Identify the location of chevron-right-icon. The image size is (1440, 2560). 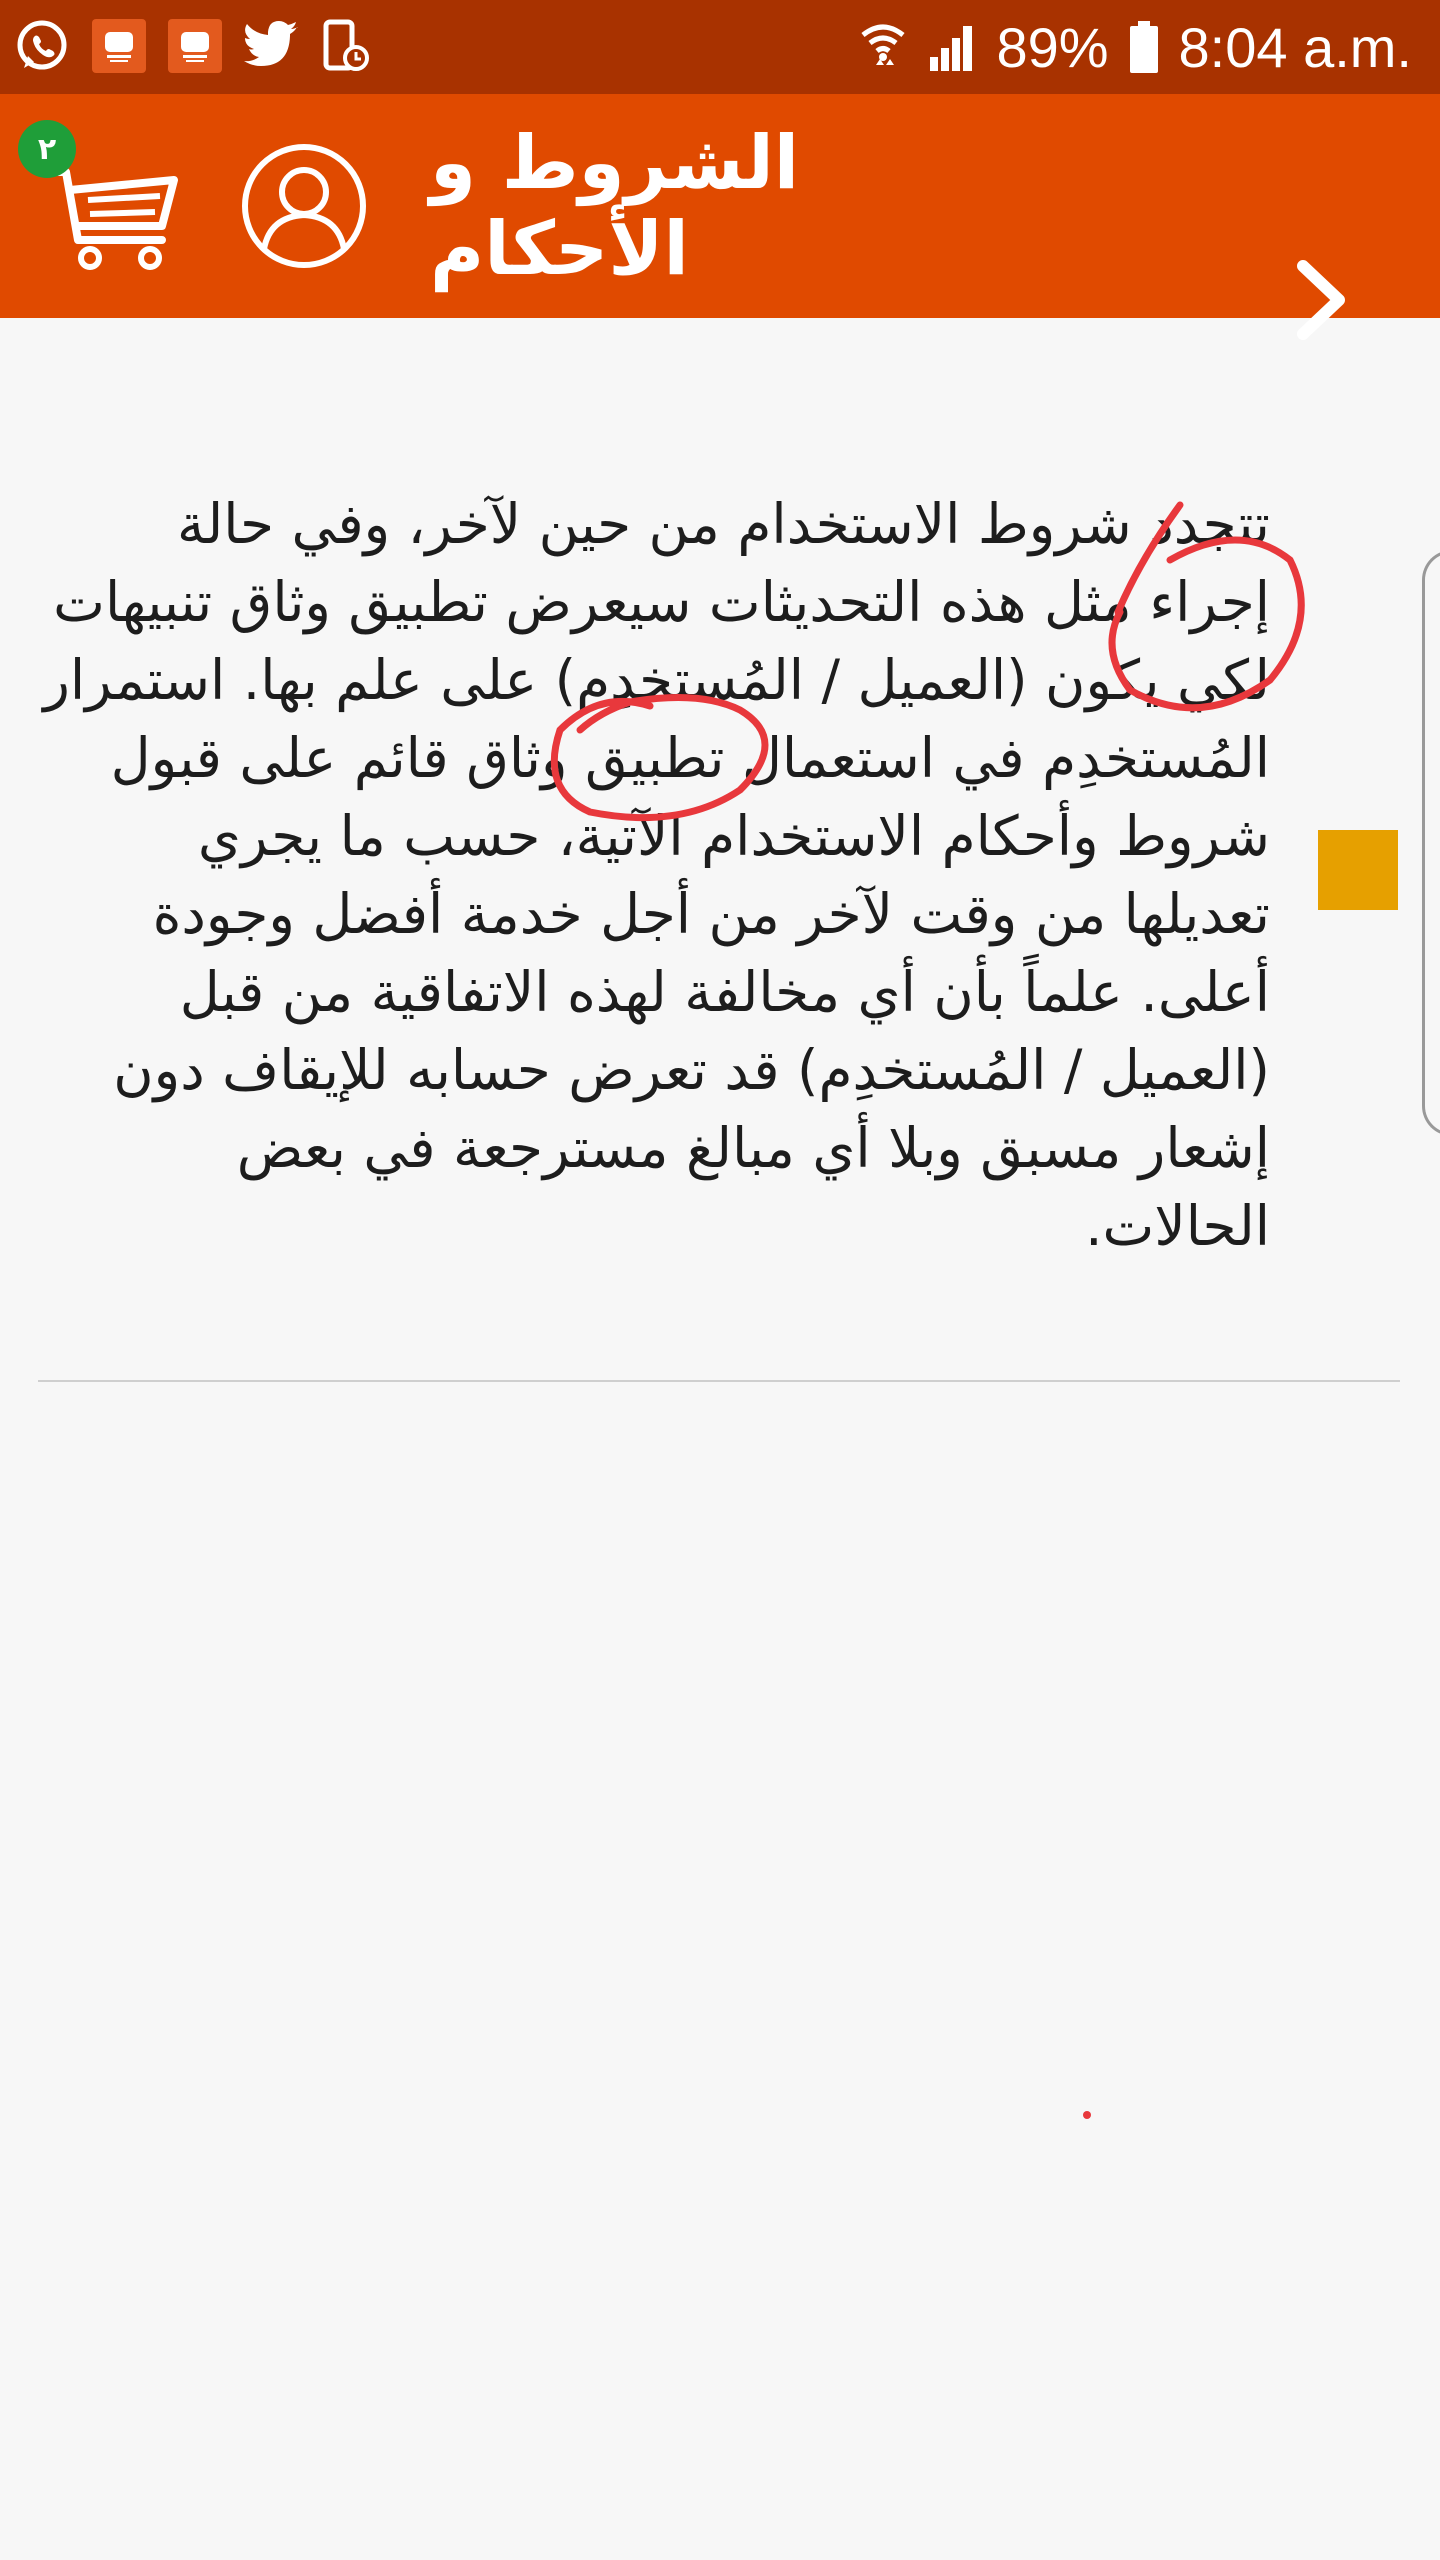
(1321, 300).